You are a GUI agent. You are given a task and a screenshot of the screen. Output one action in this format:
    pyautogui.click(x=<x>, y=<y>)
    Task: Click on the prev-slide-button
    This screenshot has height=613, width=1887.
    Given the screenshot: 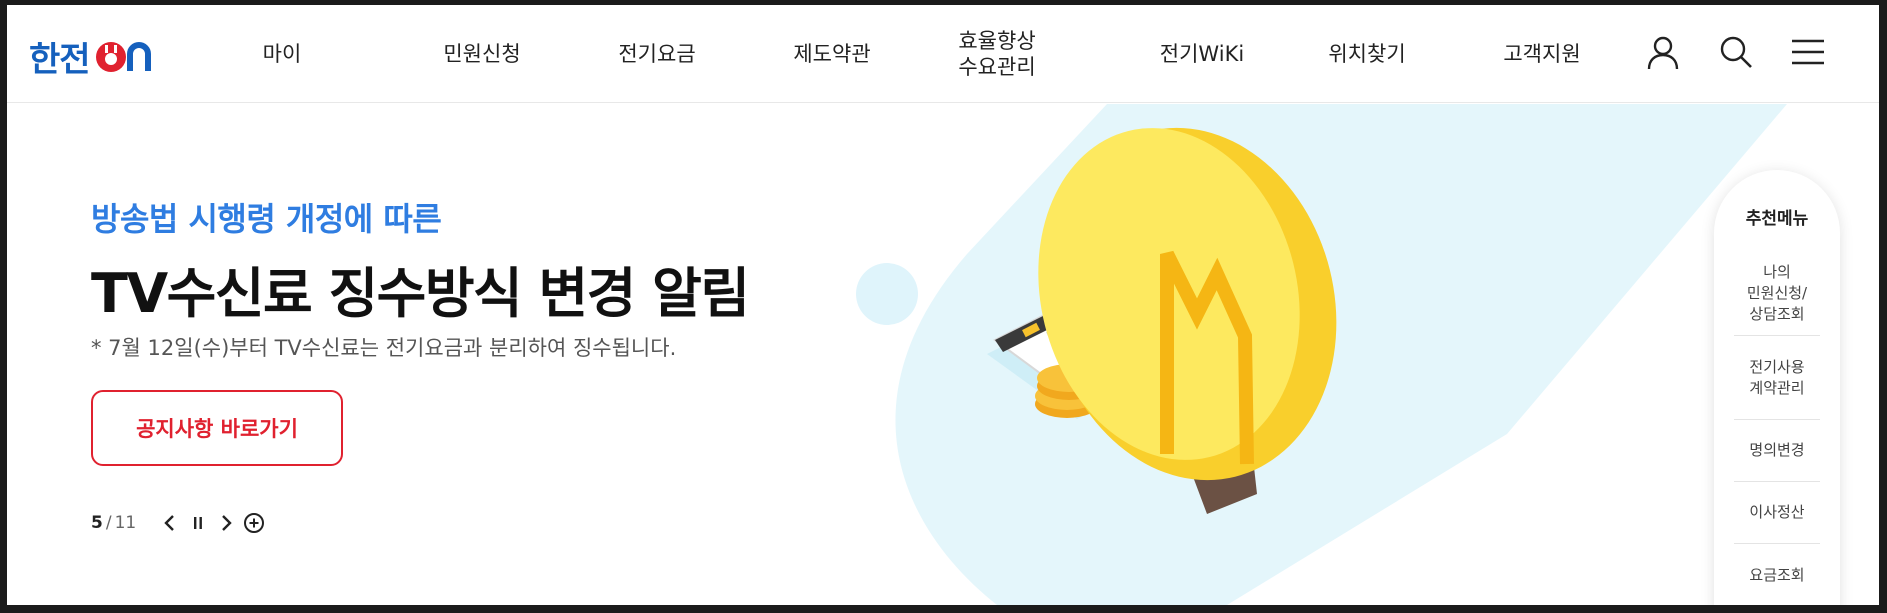 What is the action you would take?
    pyautogui.click(x=170, y=523)
    